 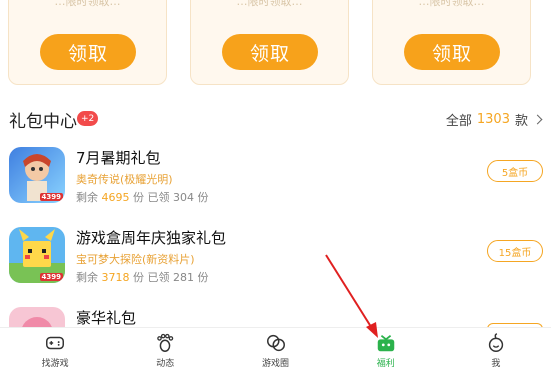 I want to click on nav-label: 福利, so click(x=385, y=364).